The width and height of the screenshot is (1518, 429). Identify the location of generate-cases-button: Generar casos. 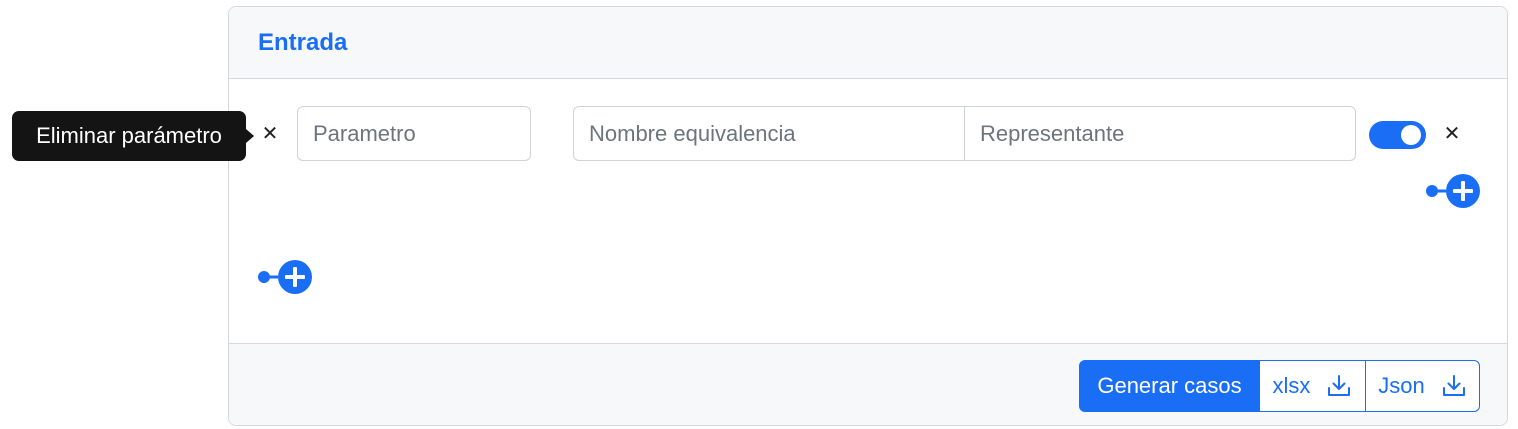
(1169, 386).